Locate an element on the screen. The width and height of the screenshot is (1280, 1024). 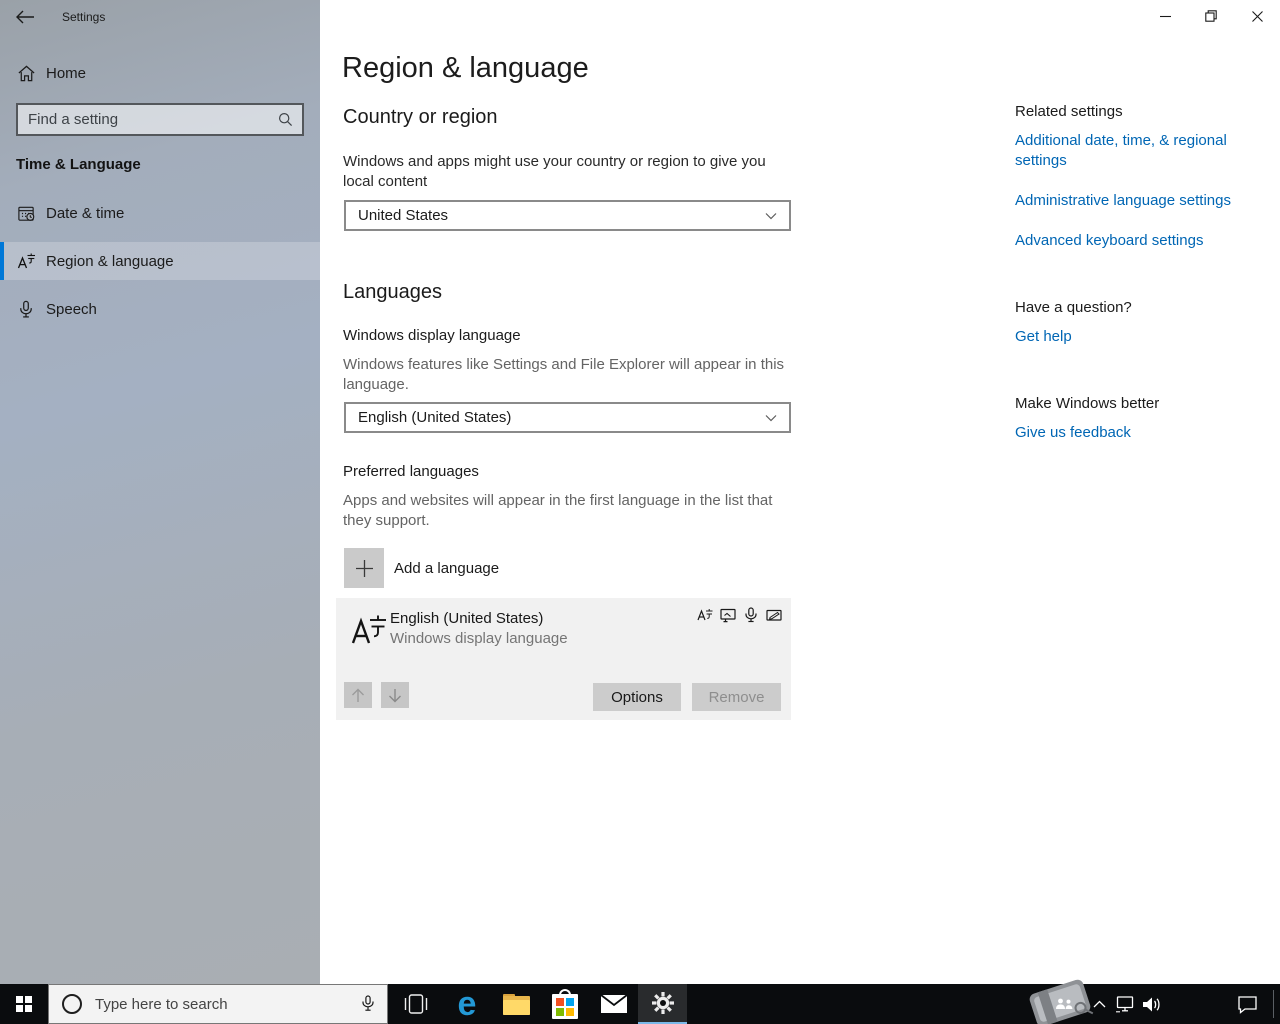
page-title: Region & language is located at coordinates (465, 68).